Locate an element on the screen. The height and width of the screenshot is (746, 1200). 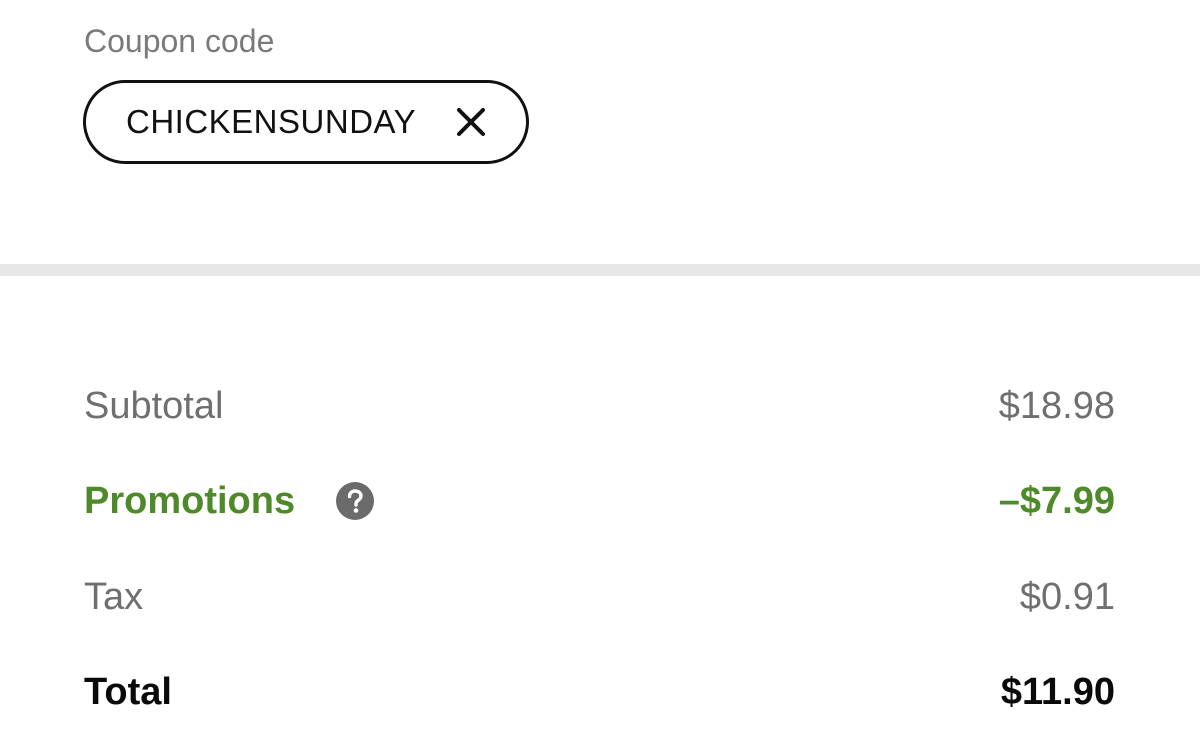
question-circle-icon is located at coordinates (355, 501).